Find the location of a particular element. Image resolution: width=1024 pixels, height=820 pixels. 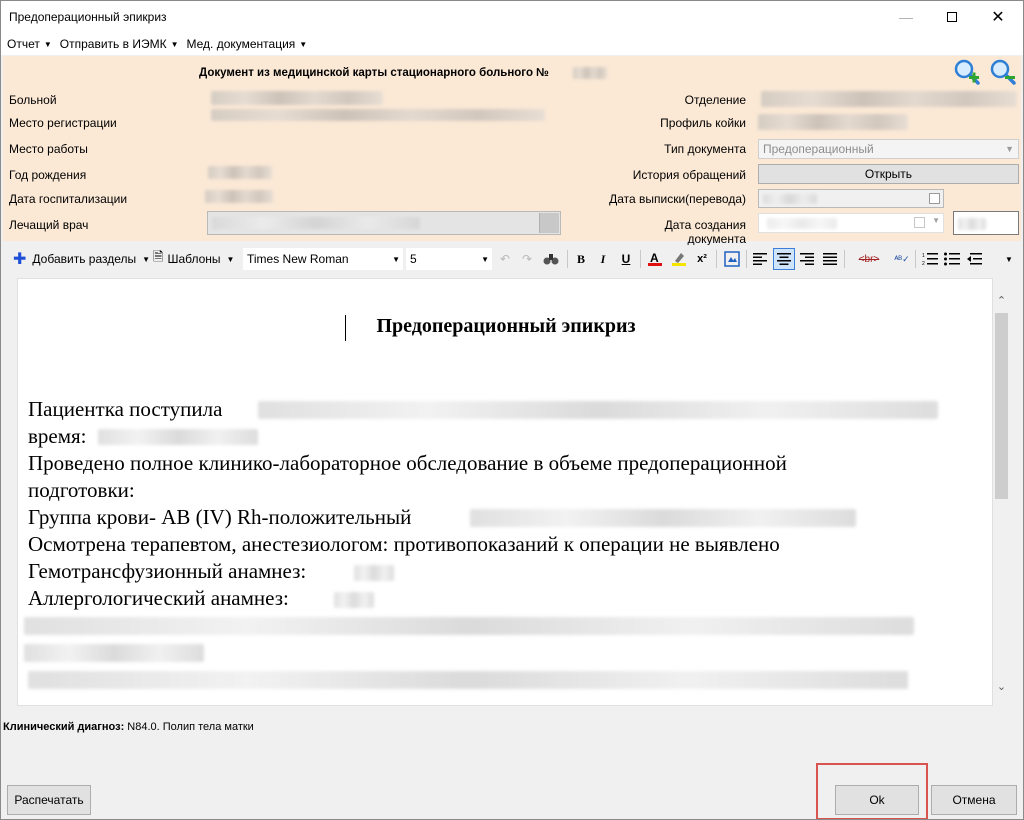

doctor-field is located at coordinates (384, 223).